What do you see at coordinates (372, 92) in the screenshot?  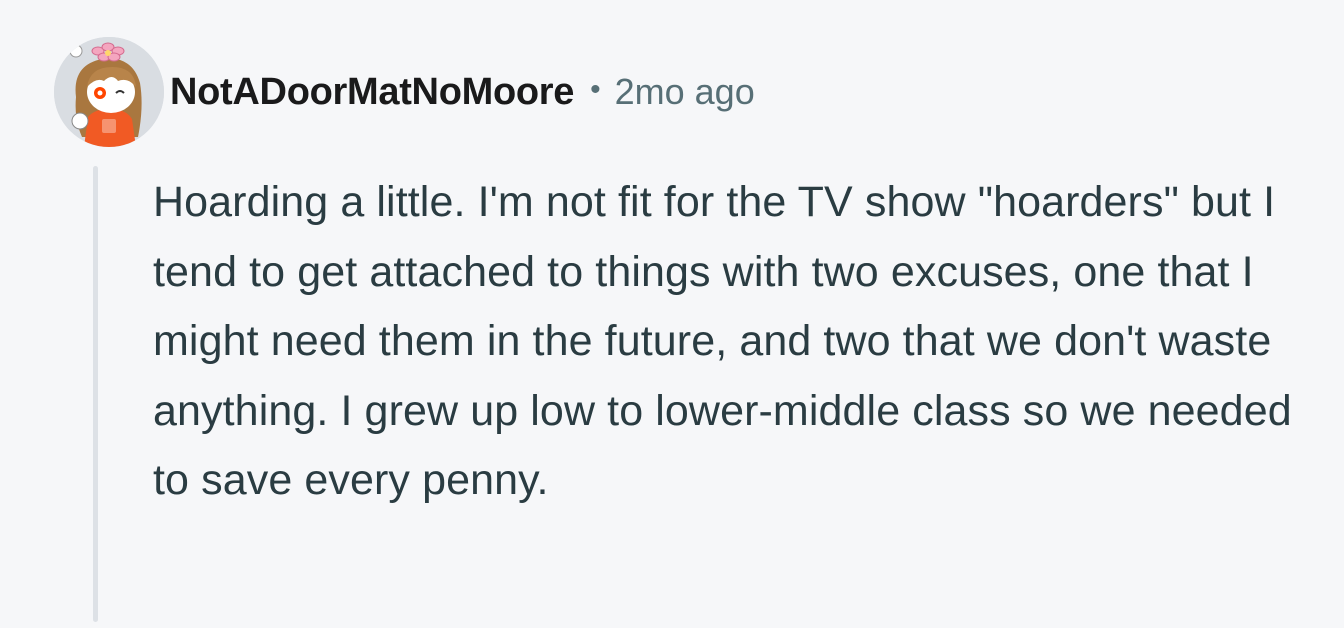 I see `username: NotADoorMatNoMoore` at bounding box center [372, 92].